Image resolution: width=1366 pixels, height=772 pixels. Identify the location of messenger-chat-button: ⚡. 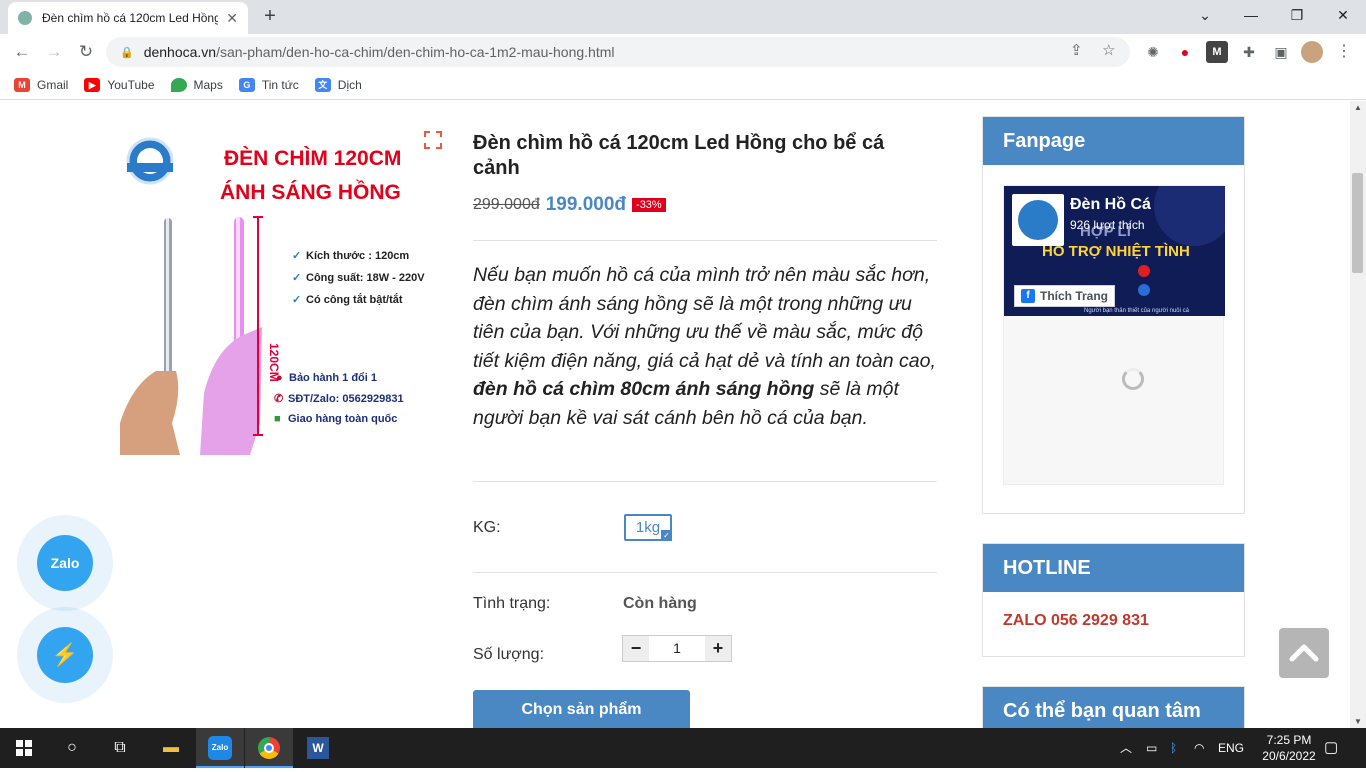
(65, 655).